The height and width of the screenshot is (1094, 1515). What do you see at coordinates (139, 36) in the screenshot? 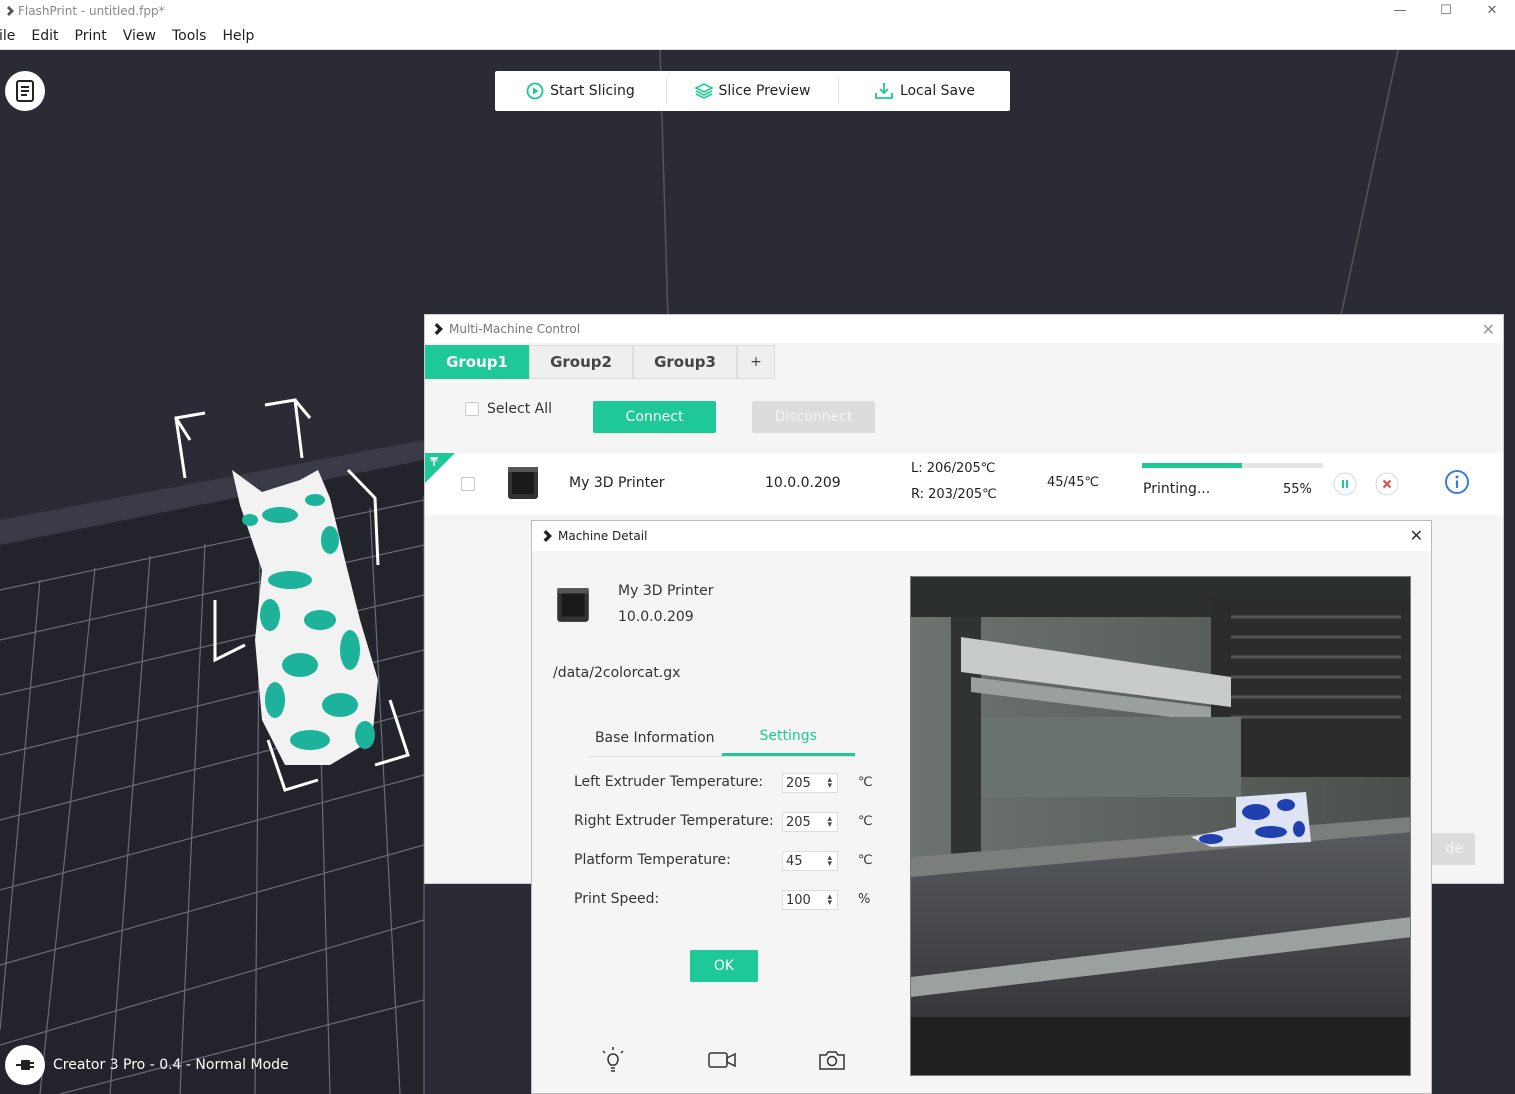
I see `menu-view: View` at bounding box center [139, 36].